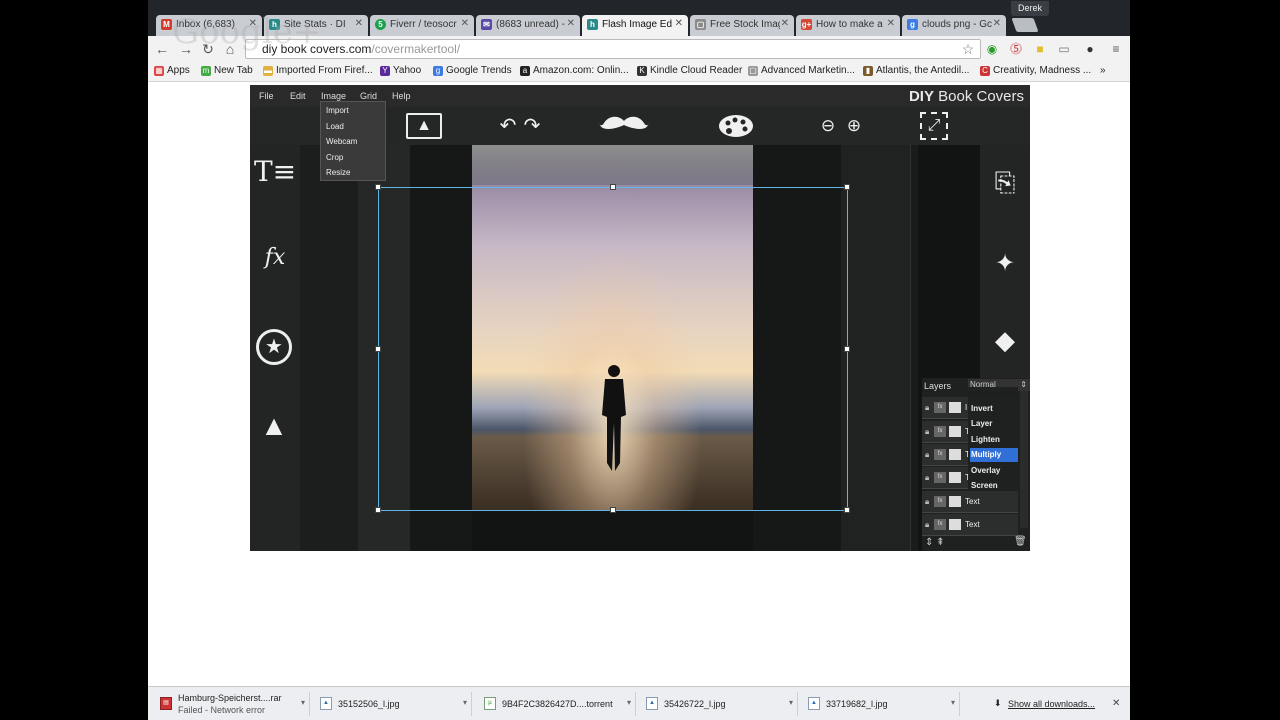  I want to click on blend-option-highlighted: Multiply, so click(994, 455).